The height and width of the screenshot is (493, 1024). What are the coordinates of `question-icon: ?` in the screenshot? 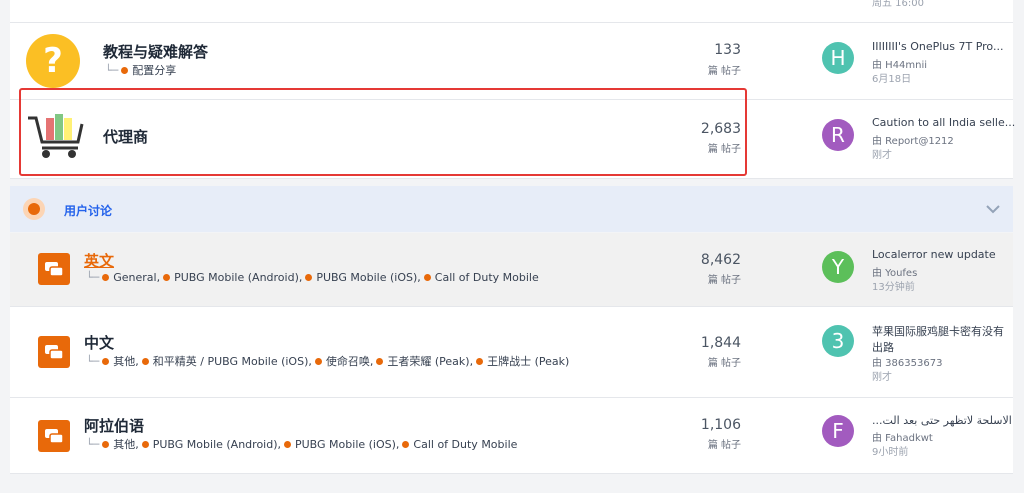 It's located at (53, 61).